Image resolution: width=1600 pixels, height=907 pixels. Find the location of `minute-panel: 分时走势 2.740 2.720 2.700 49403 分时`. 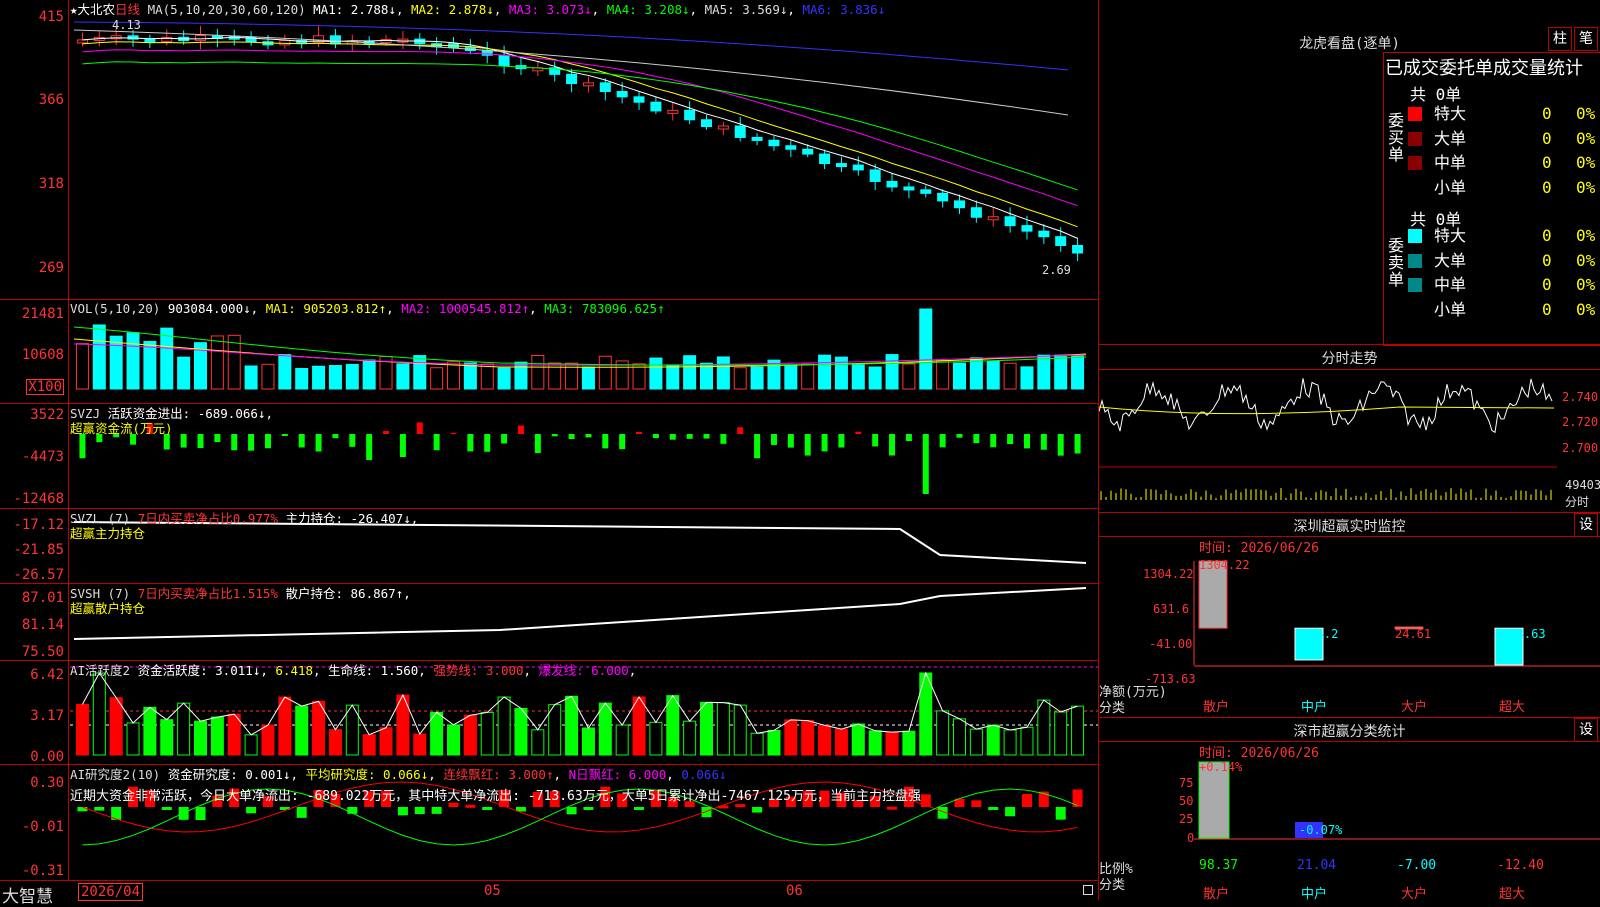

minute-panel: 分时走势 2.740 2.720 2.700 49403 分时 is located at coordinates (1349, 429).